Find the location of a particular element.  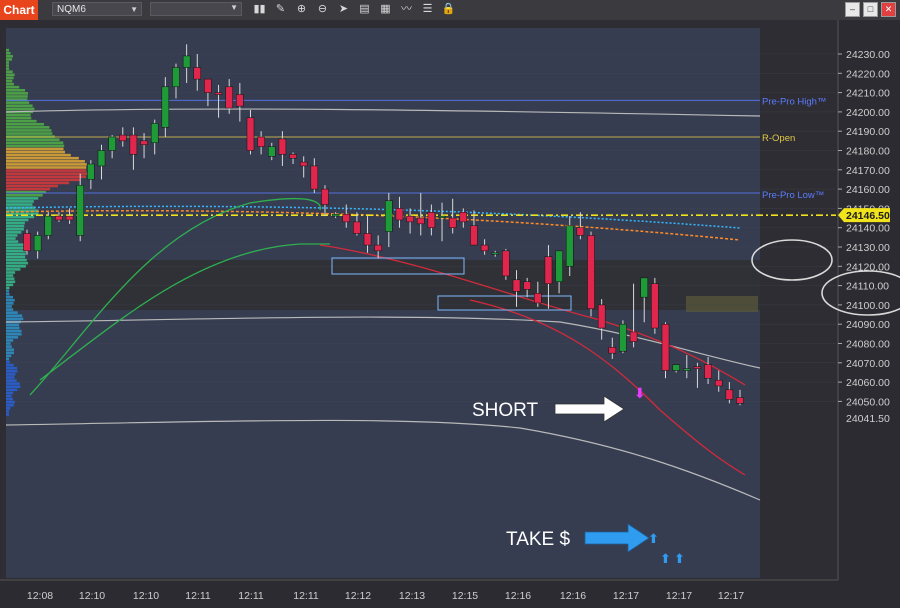

restore-icon: □ is located at coordinates (870, 9).